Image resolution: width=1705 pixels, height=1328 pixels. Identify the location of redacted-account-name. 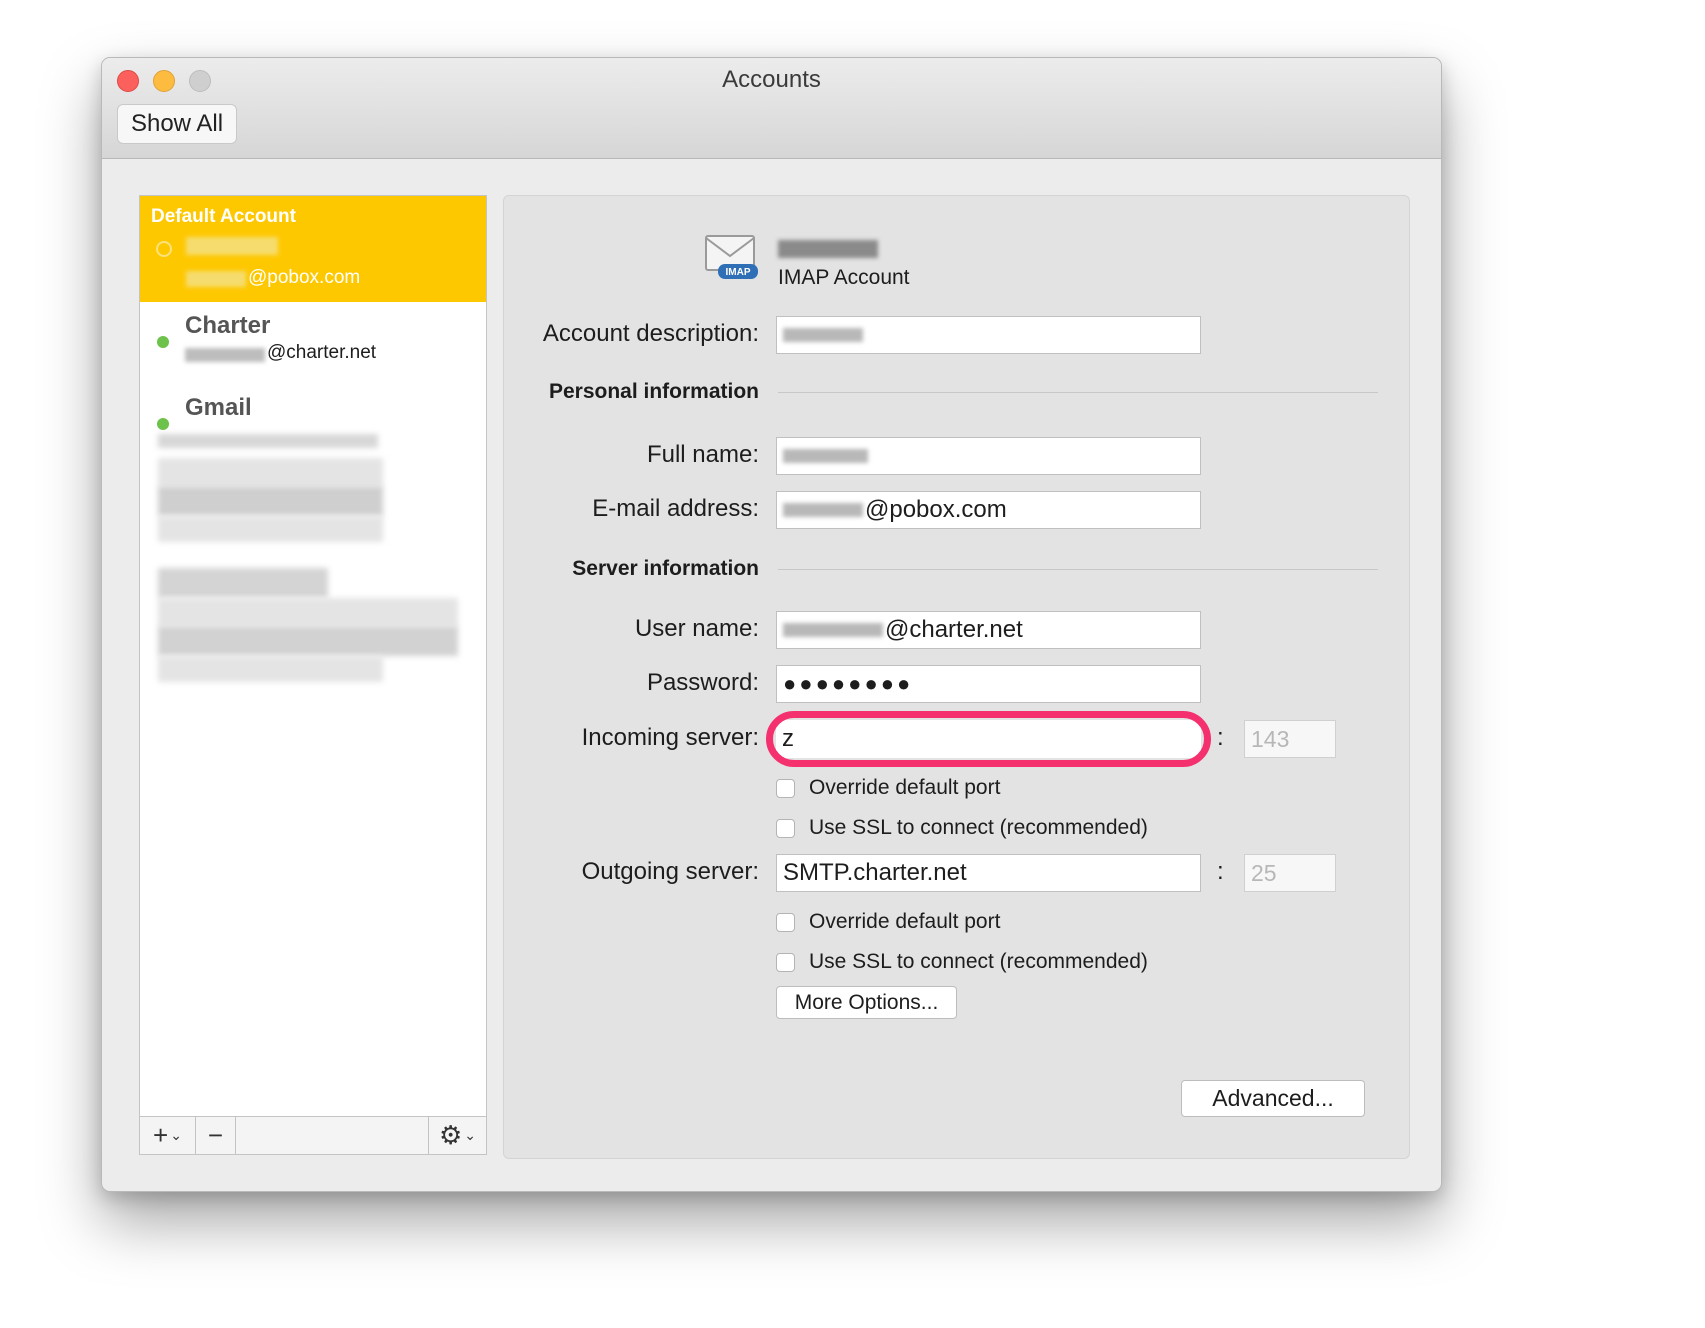
(232, 246).